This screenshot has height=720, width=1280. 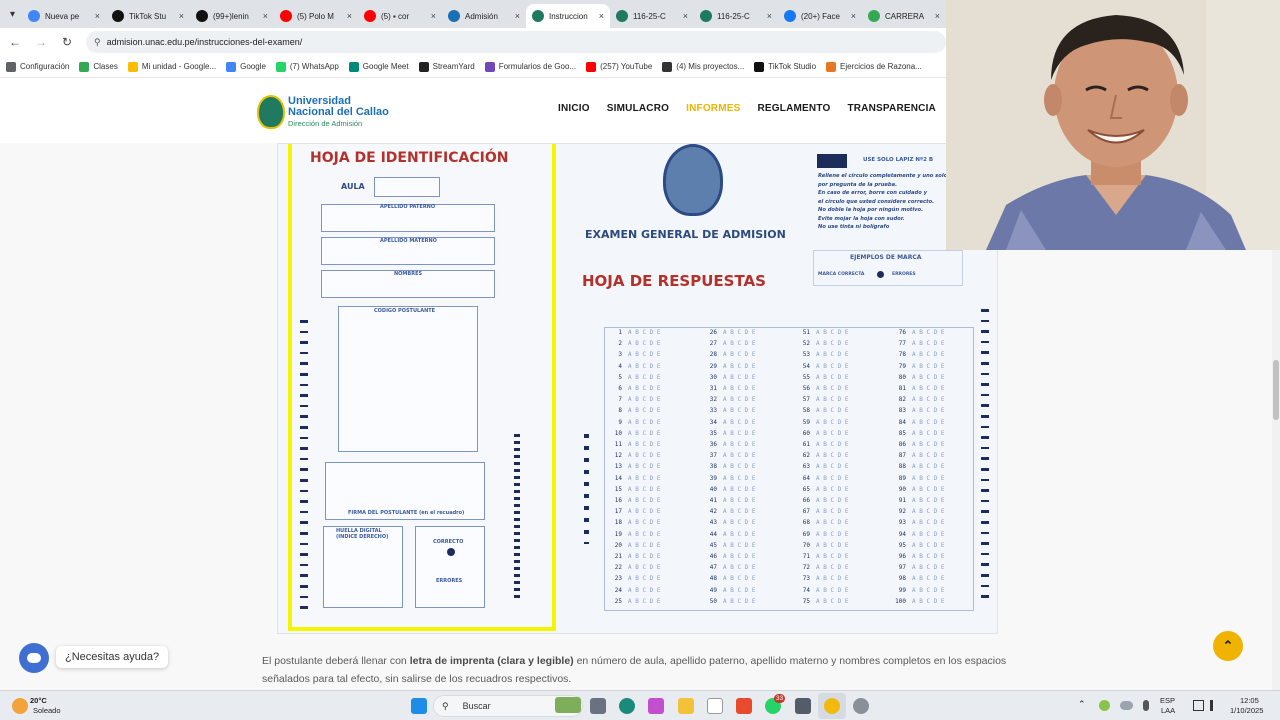 I want to click on bookmark-item: Configuración, so click(x=37, y=66).